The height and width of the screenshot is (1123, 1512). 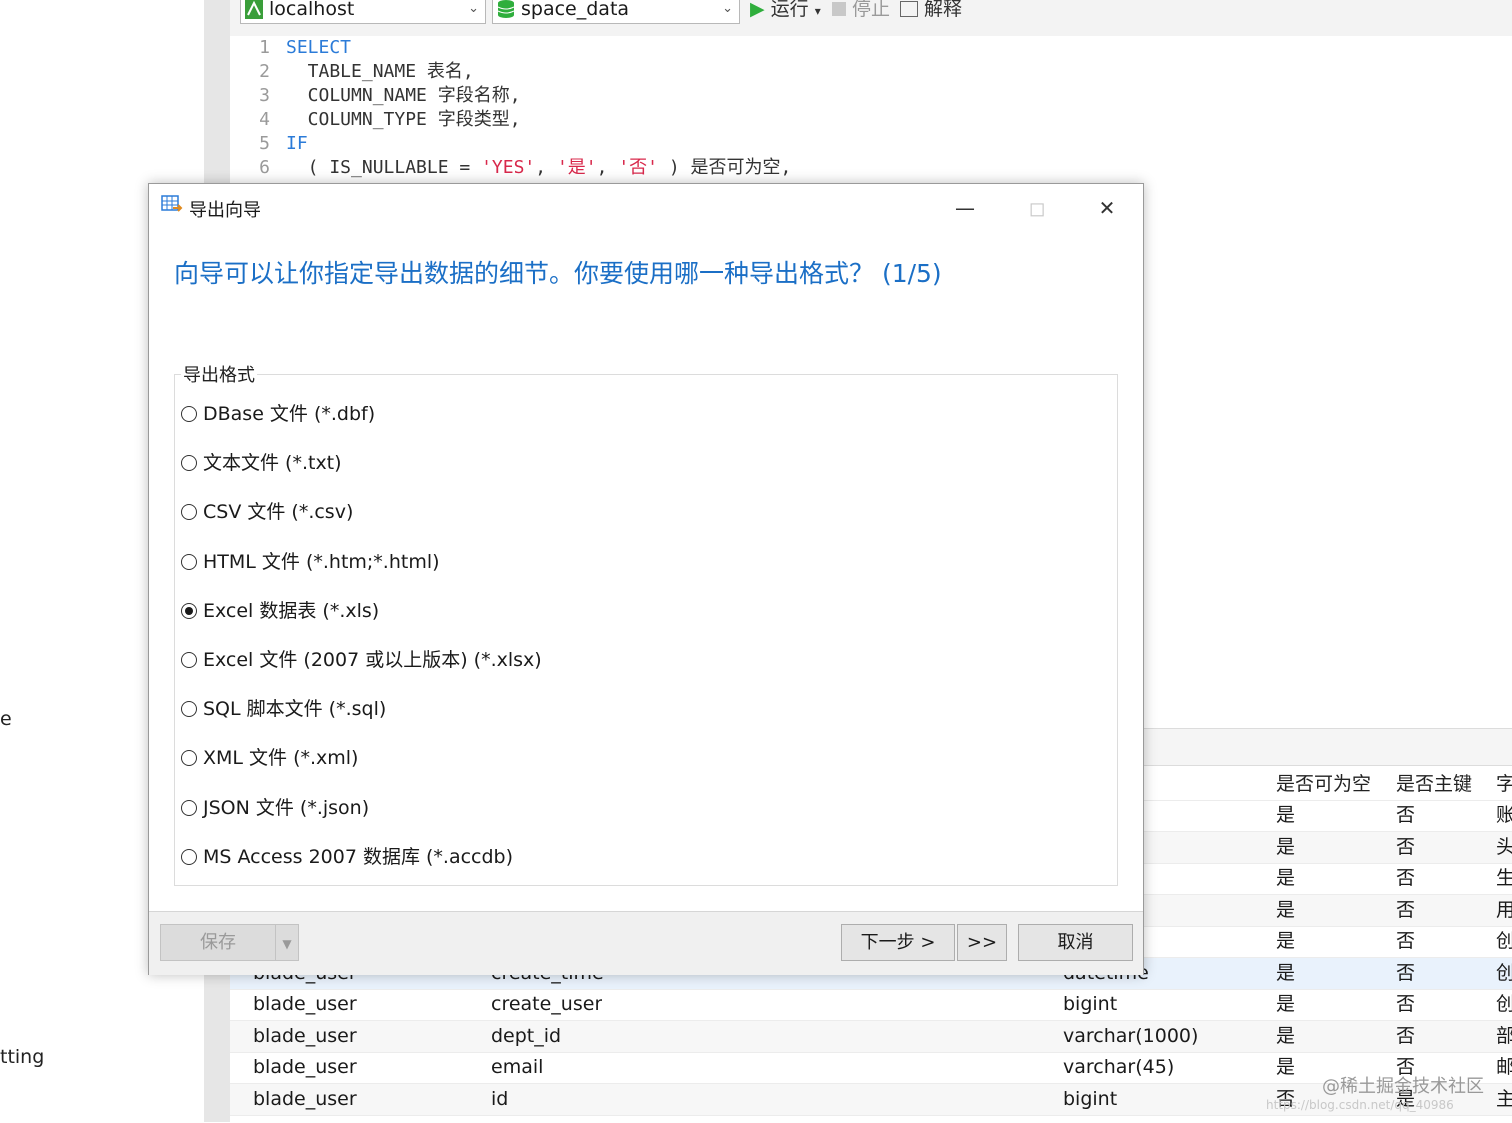 I want to click on format-option: Excel 数据表 (*.xls), so click(x=280, y=611).